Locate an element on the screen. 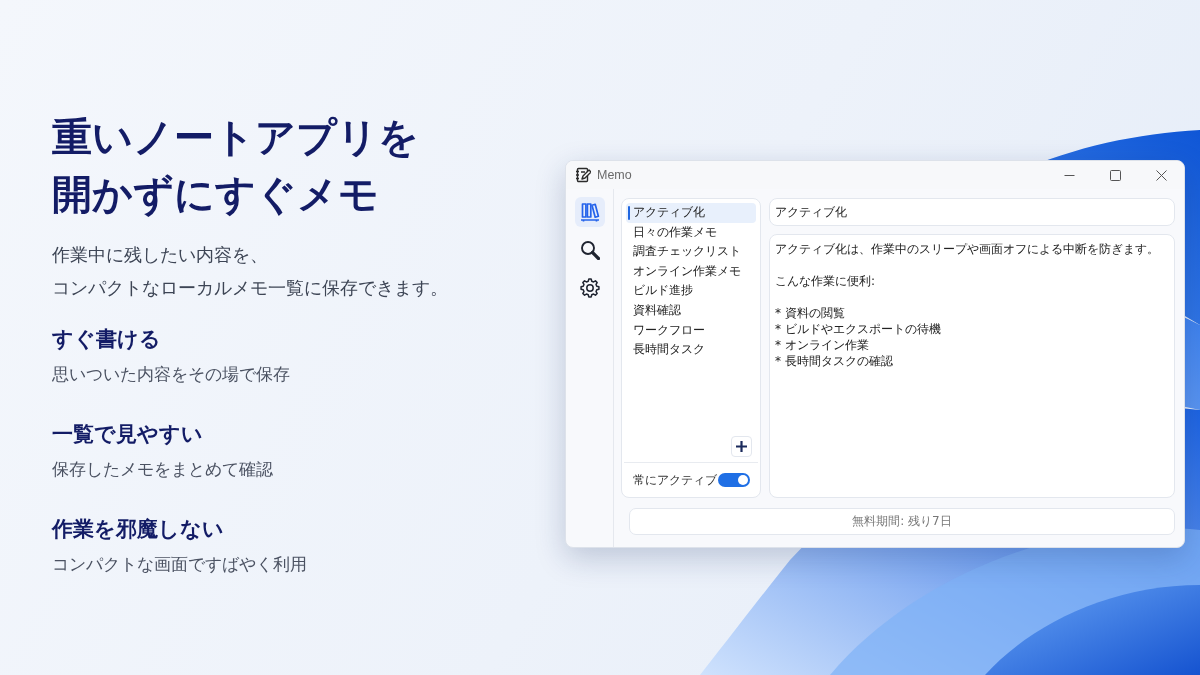  feature-description: 思いついた内容をその場で保存 is located at coordinates (171, 374).